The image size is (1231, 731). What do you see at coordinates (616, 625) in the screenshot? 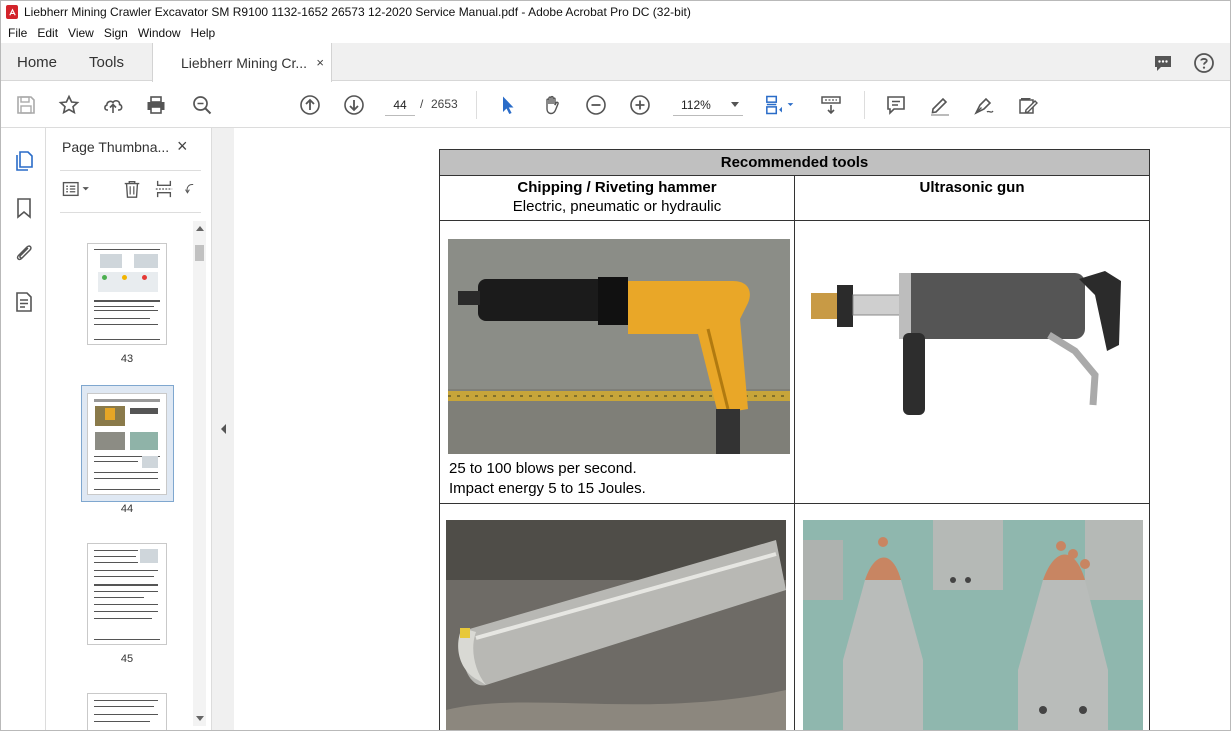
I see `chisel-bar-photo` at bounding box center [616, 625].